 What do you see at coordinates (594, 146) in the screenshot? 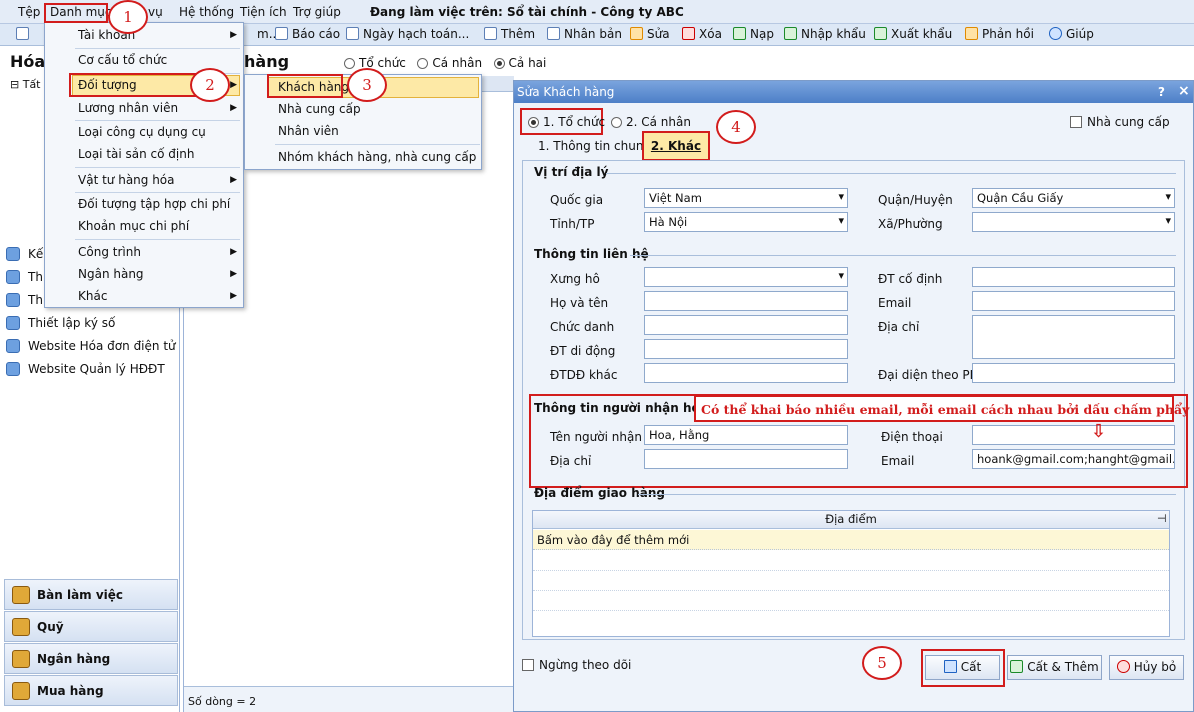
I see `tab-general-info: 1. Thông tin chung` at bounding box center [594, 146].